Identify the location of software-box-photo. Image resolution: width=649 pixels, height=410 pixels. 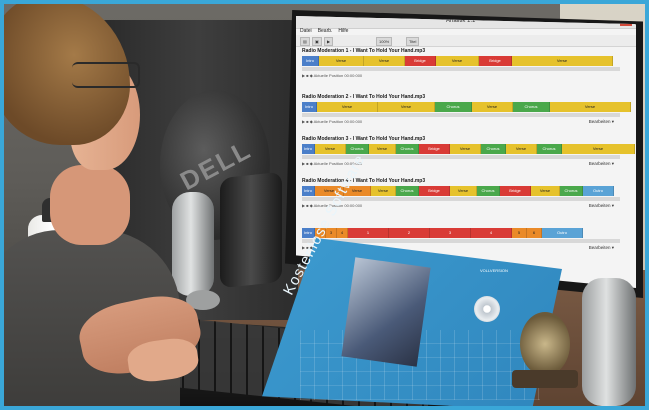
(386, 312).